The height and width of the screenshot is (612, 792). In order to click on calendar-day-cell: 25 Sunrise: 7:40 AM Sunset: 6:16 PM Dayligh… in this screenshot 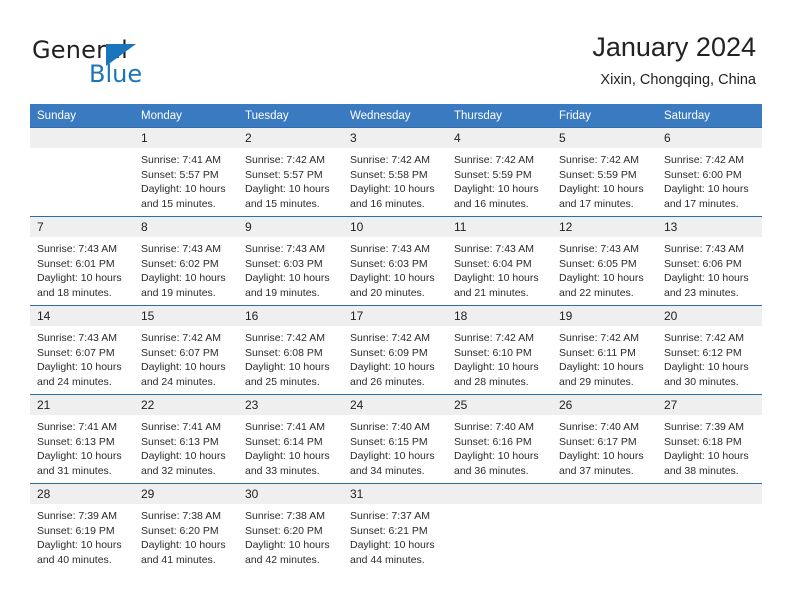, I will do `click(499, 439)`.